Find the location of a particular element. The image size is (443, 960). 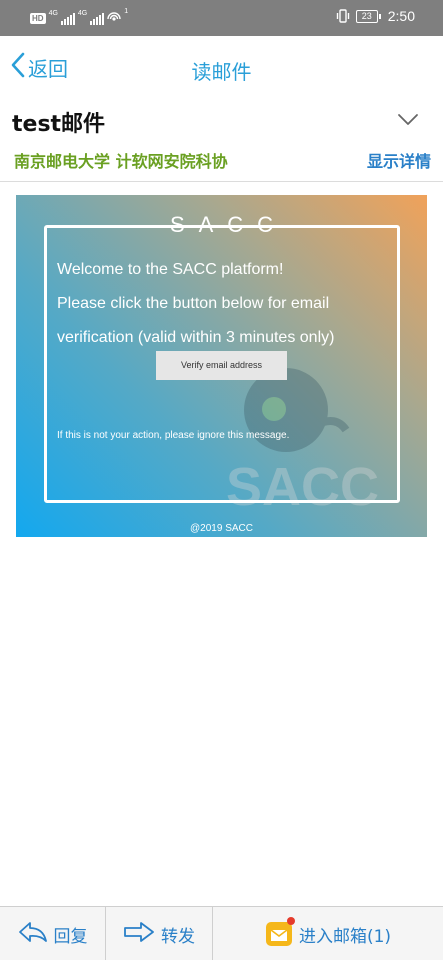

hotspot-icon is located at coordinates (114, 18).